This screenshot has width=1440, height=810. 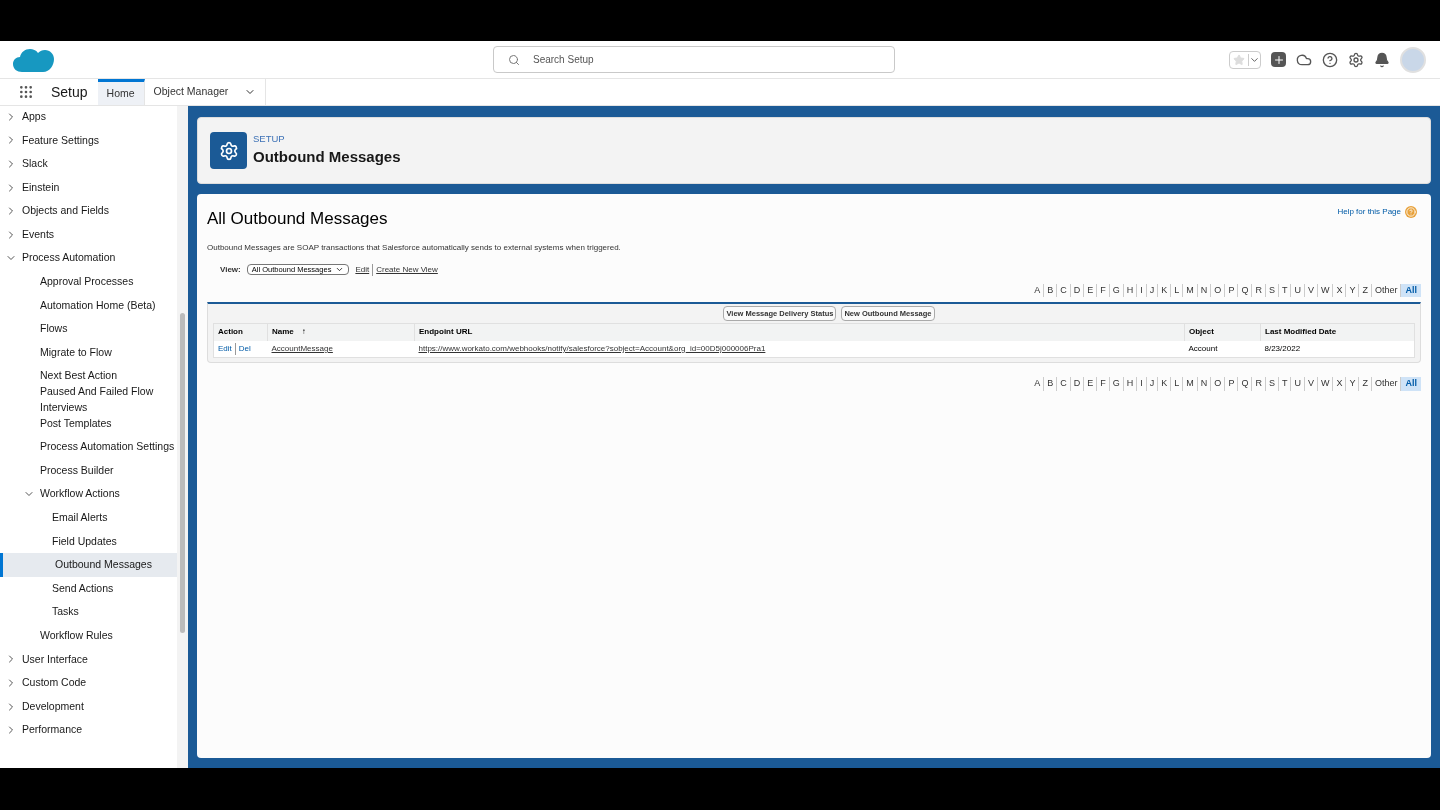 What do you see at coordinates (88, 282) in the screenshot?
I see `sidebar-item: Approval Processes` at bounding box center [88, 282].